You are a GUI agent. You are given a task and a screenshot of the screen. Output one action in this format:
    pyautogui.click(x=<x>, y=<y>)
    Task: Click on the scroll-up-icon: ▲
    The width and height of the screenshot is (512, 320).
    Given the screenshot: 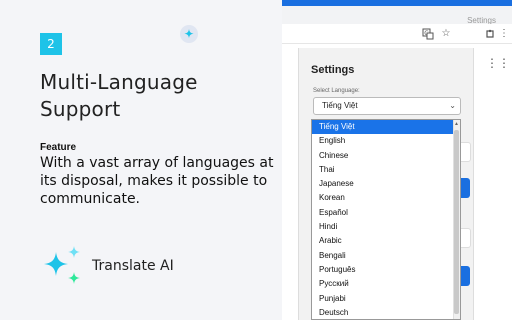 What is the action you would take?
    pyautogui.click(x=456, y=124)
    